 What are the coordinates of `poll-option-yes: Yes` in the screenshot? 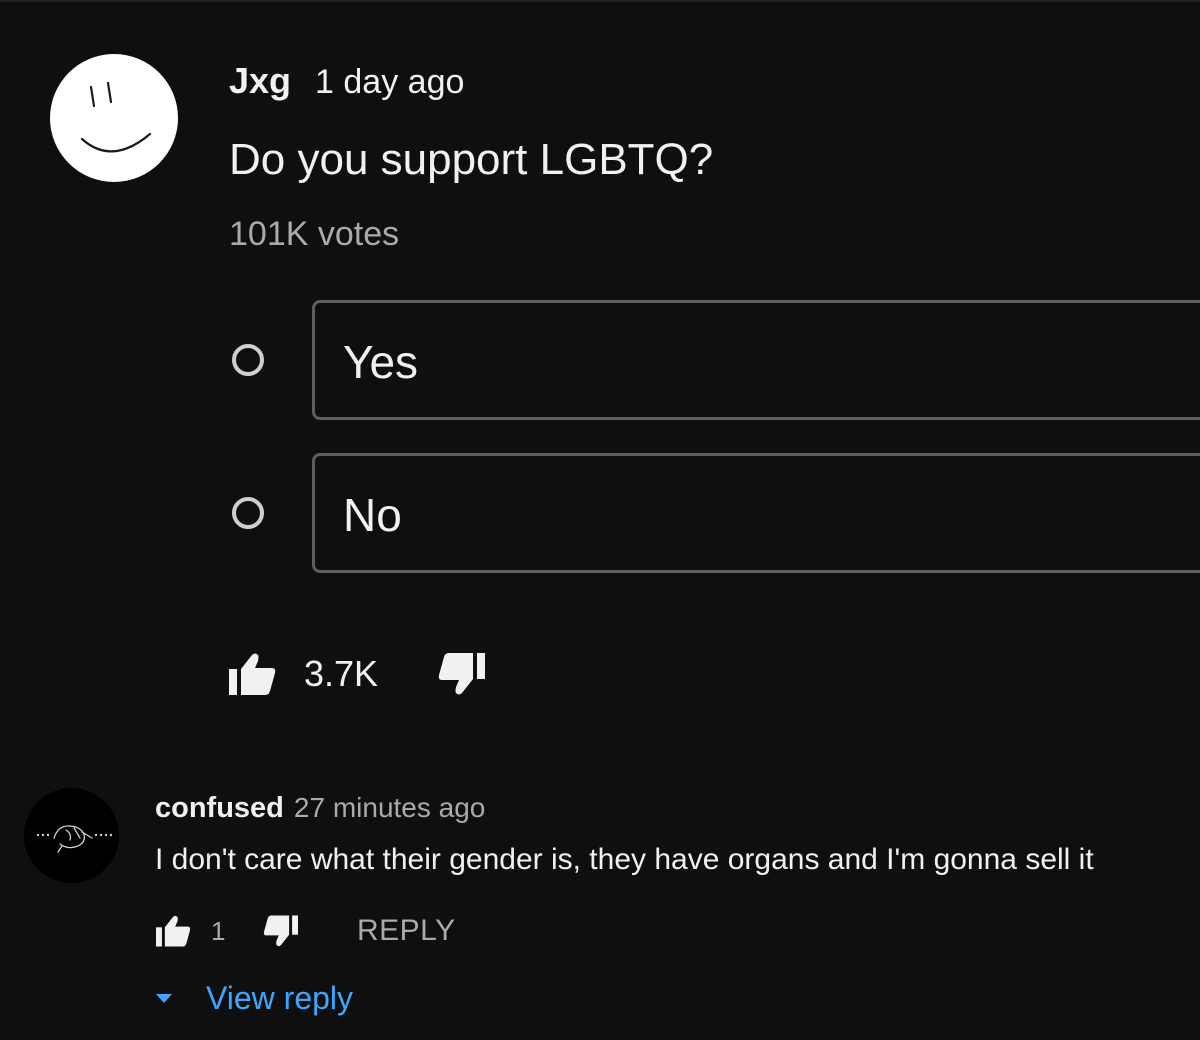 It's located at (714, 360).